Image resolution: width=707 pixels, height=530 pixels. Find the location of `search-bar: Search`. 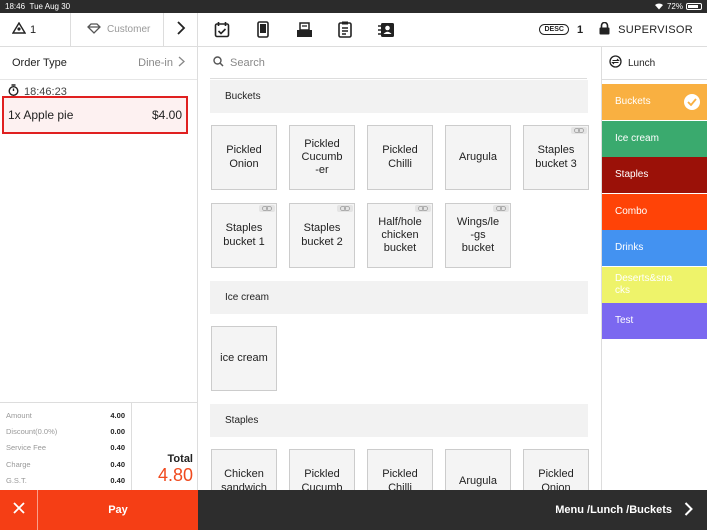

search-bar: Search is located at coordinates (398, 63).